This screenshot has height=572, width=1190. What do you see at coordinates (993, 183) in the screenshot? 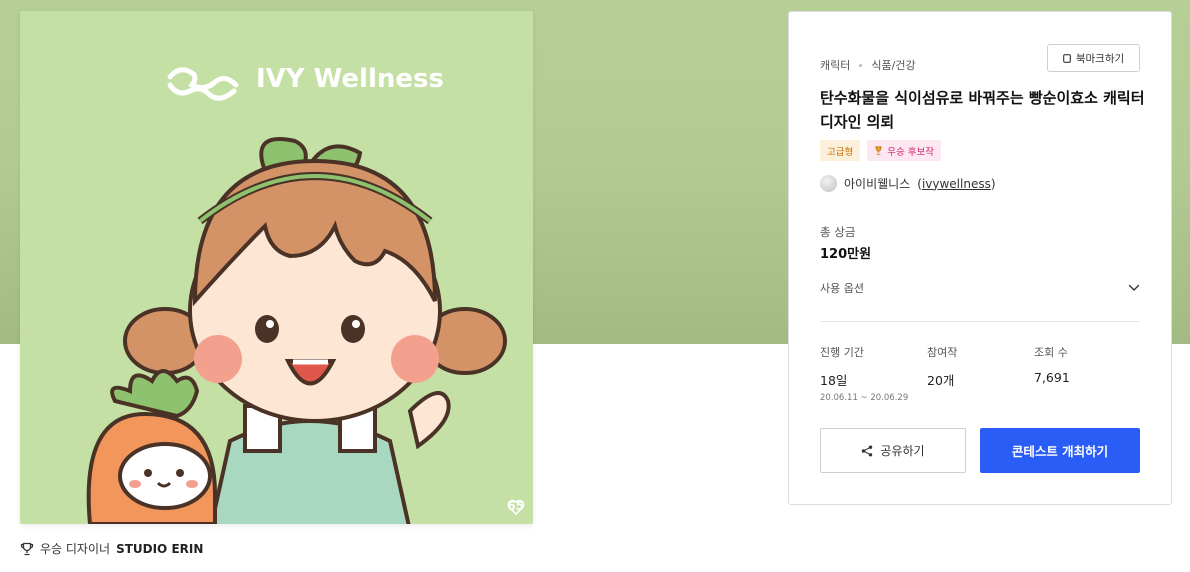
I see `owner-close-paren: )` at bounding box center [993, 183].